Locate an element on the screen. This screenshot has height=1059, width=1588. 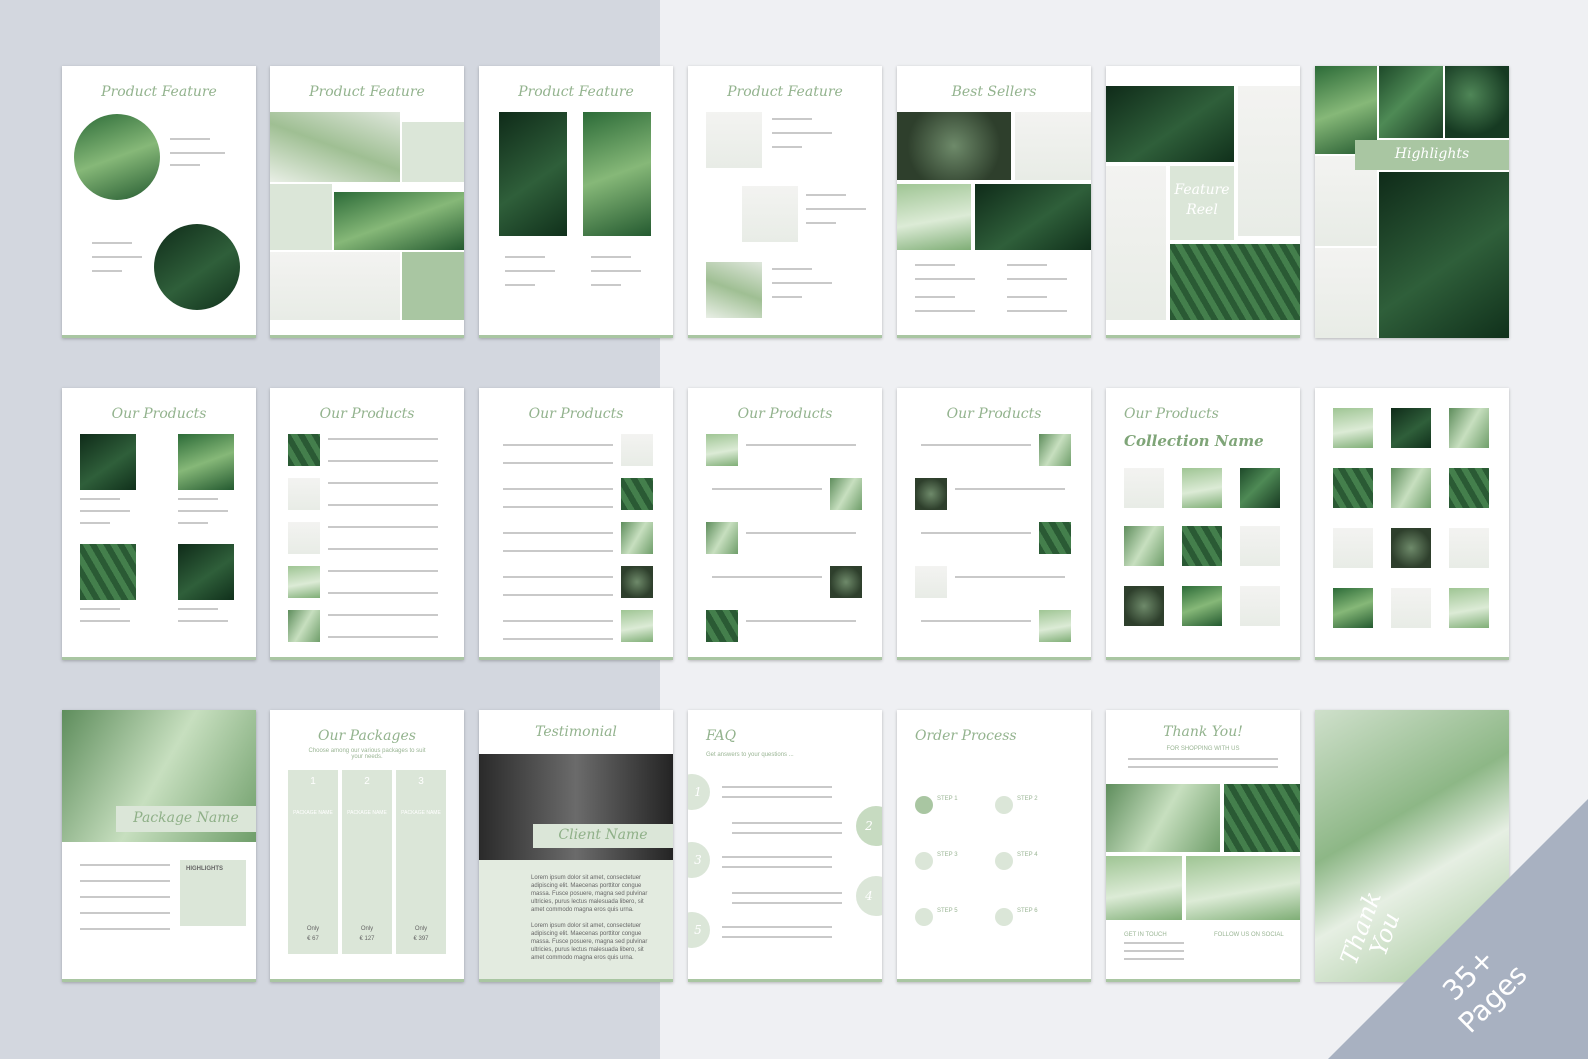
feature-reel-label: Feature Reel is located at coordinates (1202, 200).